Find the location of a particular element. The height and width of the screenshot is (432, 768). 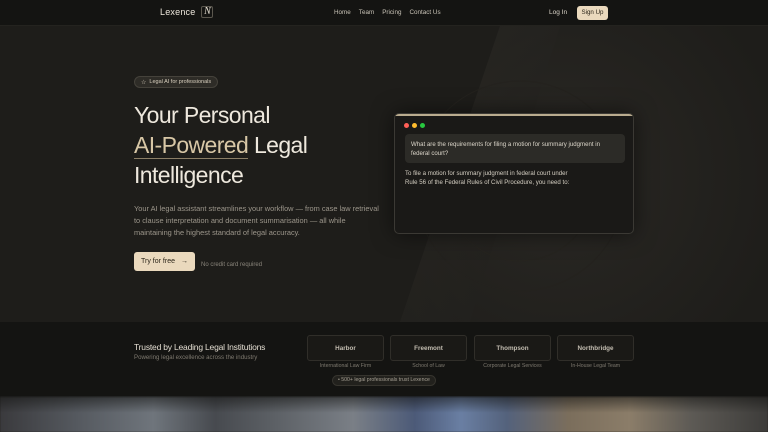

org-caption: In-House Legal Team is located at coordinates (595, 366).